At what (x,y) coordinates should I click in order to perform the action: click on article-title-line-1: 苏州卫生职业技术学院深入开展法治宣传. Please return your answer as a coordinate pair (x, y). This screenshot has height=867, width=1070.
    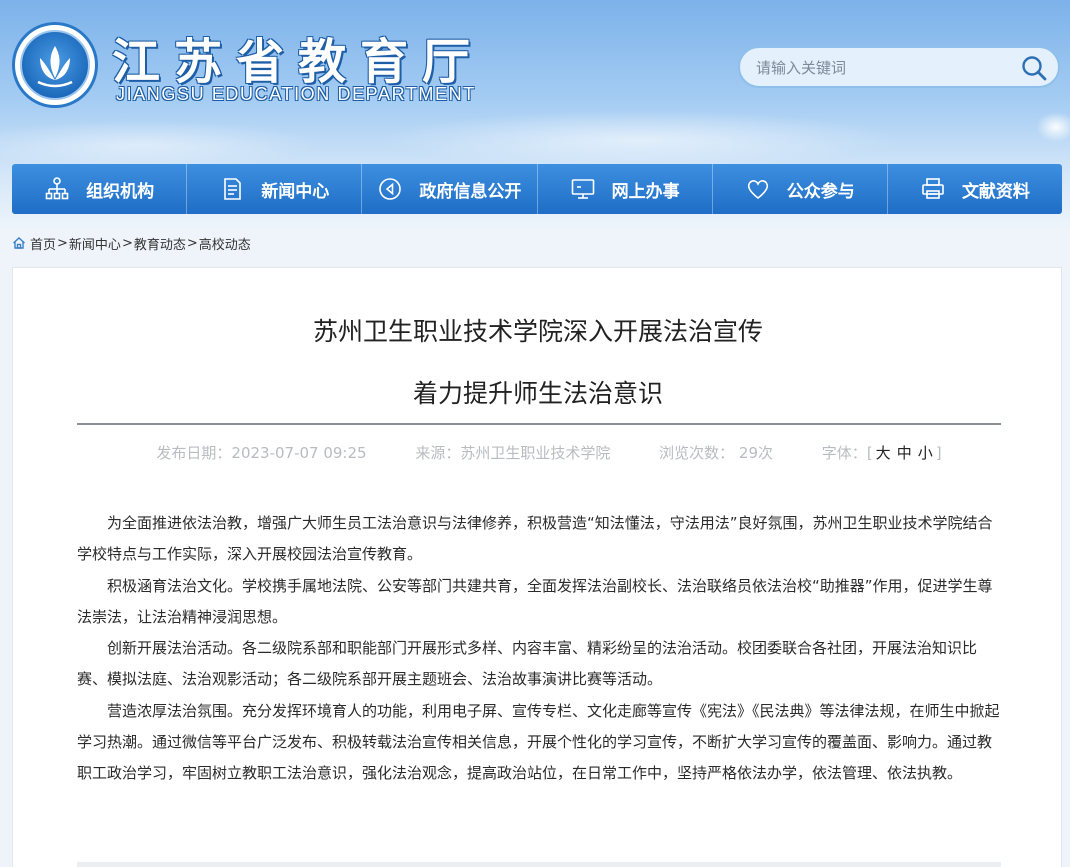
    Looking at the image, I should click on (537, 331).